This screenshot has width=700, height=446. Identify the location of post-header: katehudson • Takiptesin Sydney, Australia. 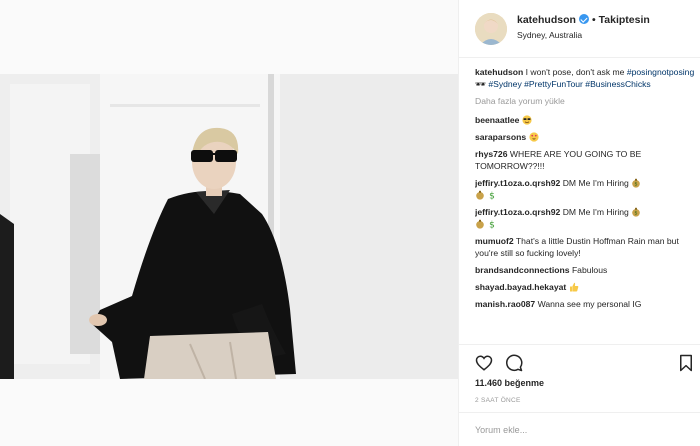
(579, 29).